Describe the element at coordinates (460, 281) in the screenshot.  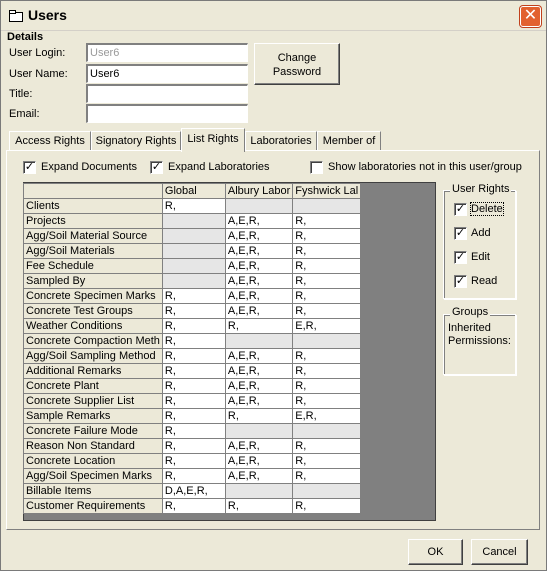
I see `user-right-read-checkbox: ✓` at that location.